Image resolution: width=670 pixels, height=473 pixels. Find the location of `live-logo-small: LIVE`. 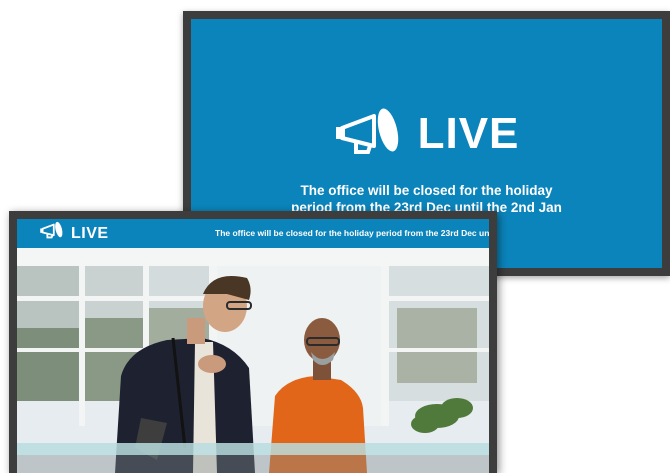

live-logo-small: LIVE is located at coordinates (74, 233).